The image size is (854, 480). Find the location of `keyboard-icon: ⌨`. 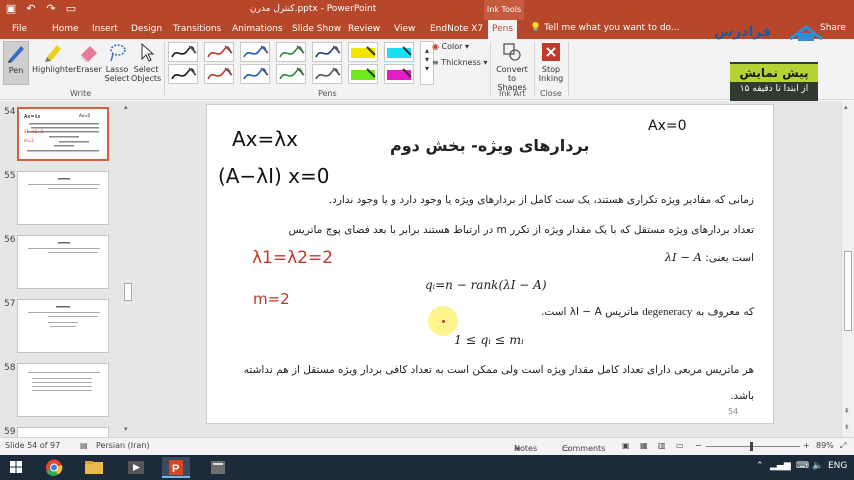

keyboard-icon: ⌨ is located at coordinates (802, 466).